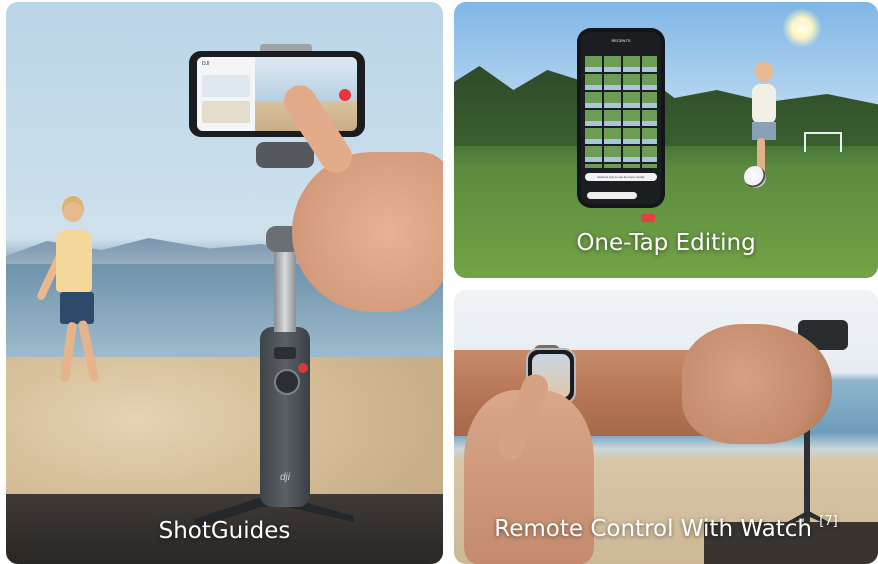  Describe the element at coordinates (666, 243) in the screenshot. I see `tile-caption-one-tap-editing: One-Tap Editing` at that location.